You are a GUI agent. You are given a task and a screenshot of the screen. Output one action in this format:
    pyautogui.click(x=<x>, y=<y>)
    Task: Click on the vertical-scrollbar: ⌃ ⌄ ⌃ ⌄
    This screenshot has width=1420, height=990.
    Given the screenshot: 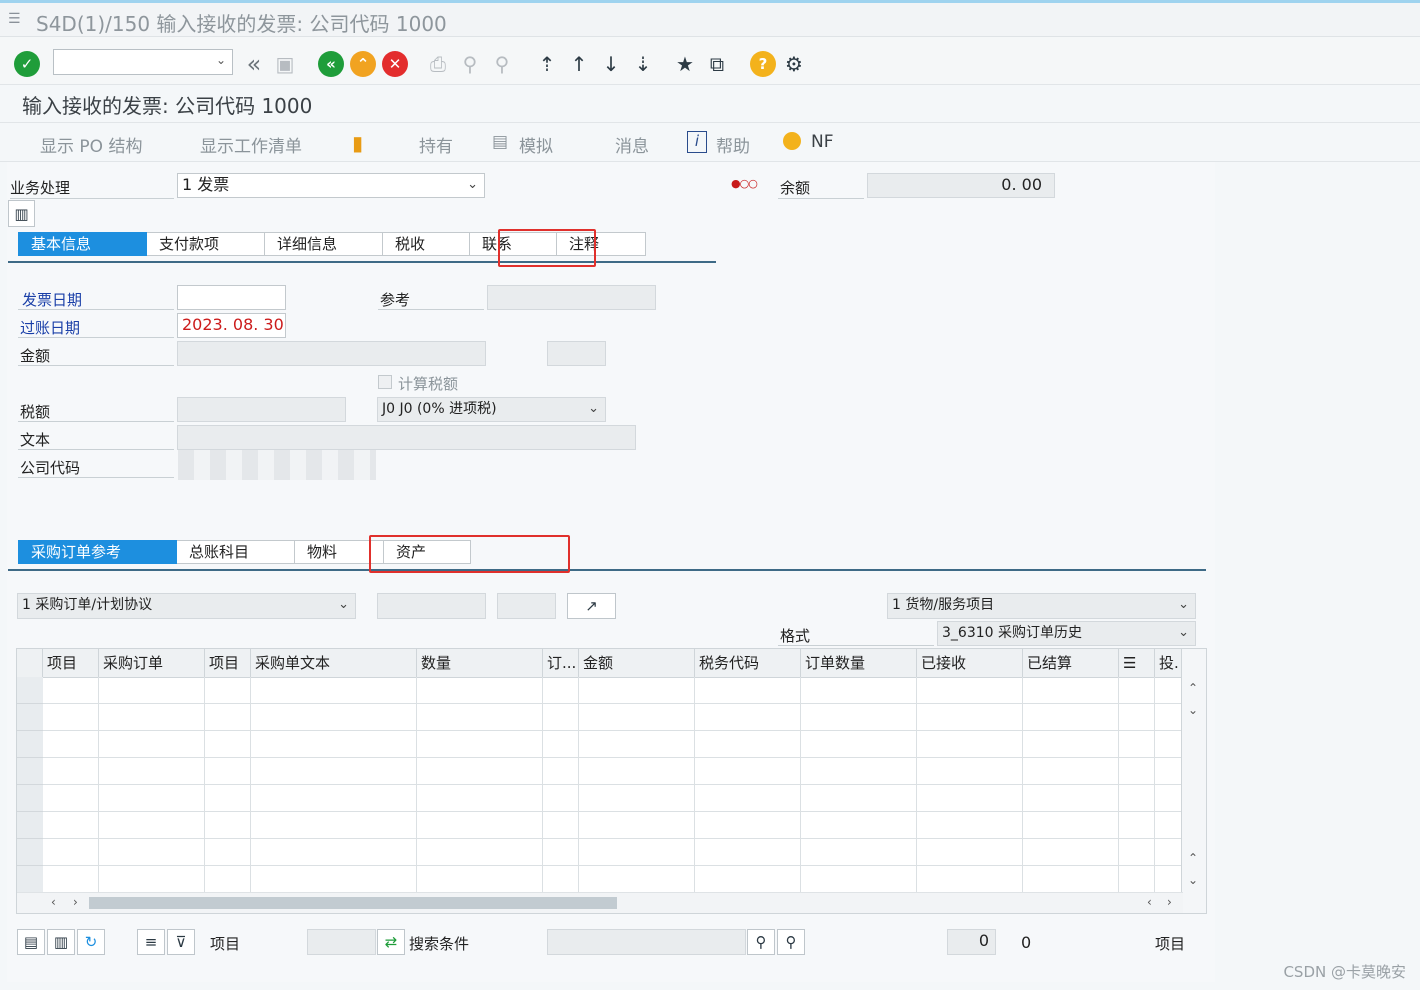 What is the action you would take?
    pyautogui.click(x=1193, y=781)
    